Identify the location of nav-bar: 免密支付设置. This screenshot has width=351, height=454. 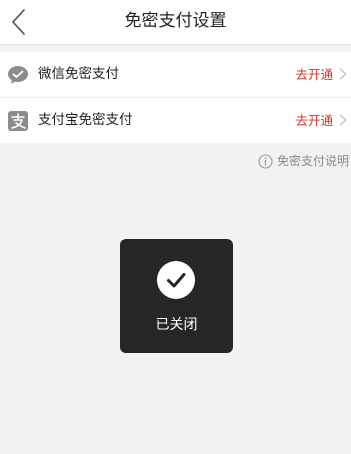
(175, 22).